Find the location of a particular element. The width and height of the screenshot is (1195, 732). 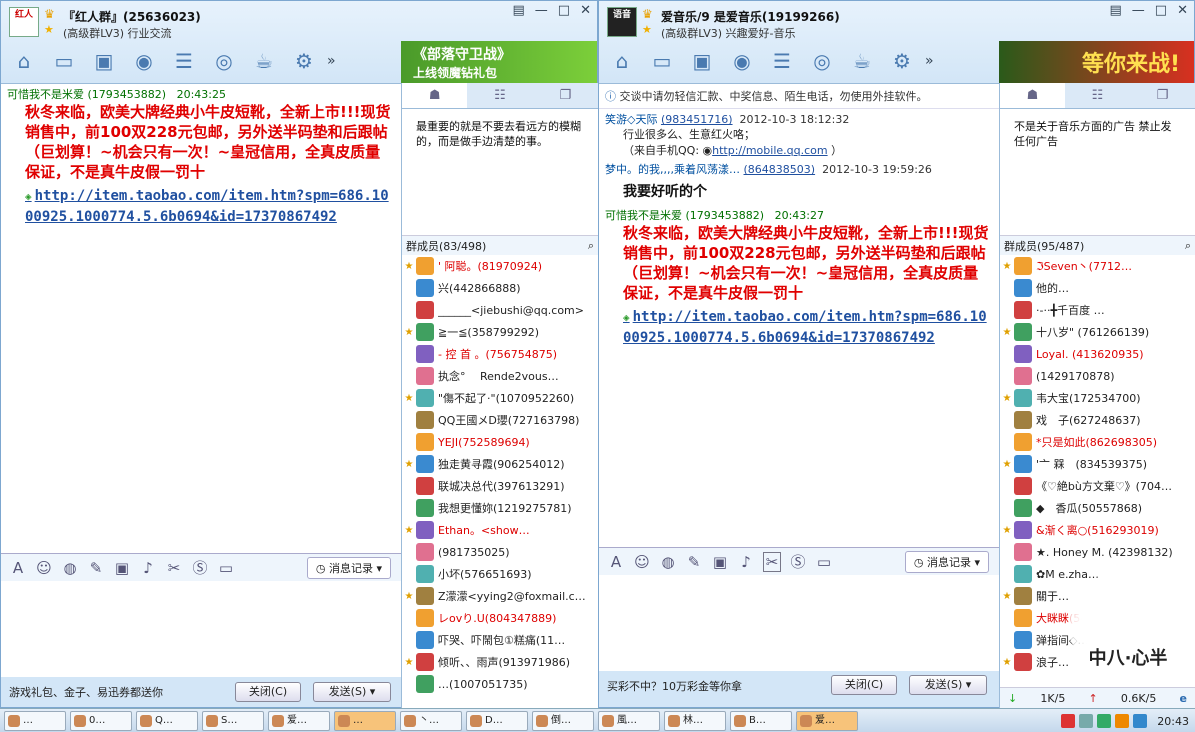

member-name: ★. Honey M. (42398132) is located at coordinates (1104, 552).